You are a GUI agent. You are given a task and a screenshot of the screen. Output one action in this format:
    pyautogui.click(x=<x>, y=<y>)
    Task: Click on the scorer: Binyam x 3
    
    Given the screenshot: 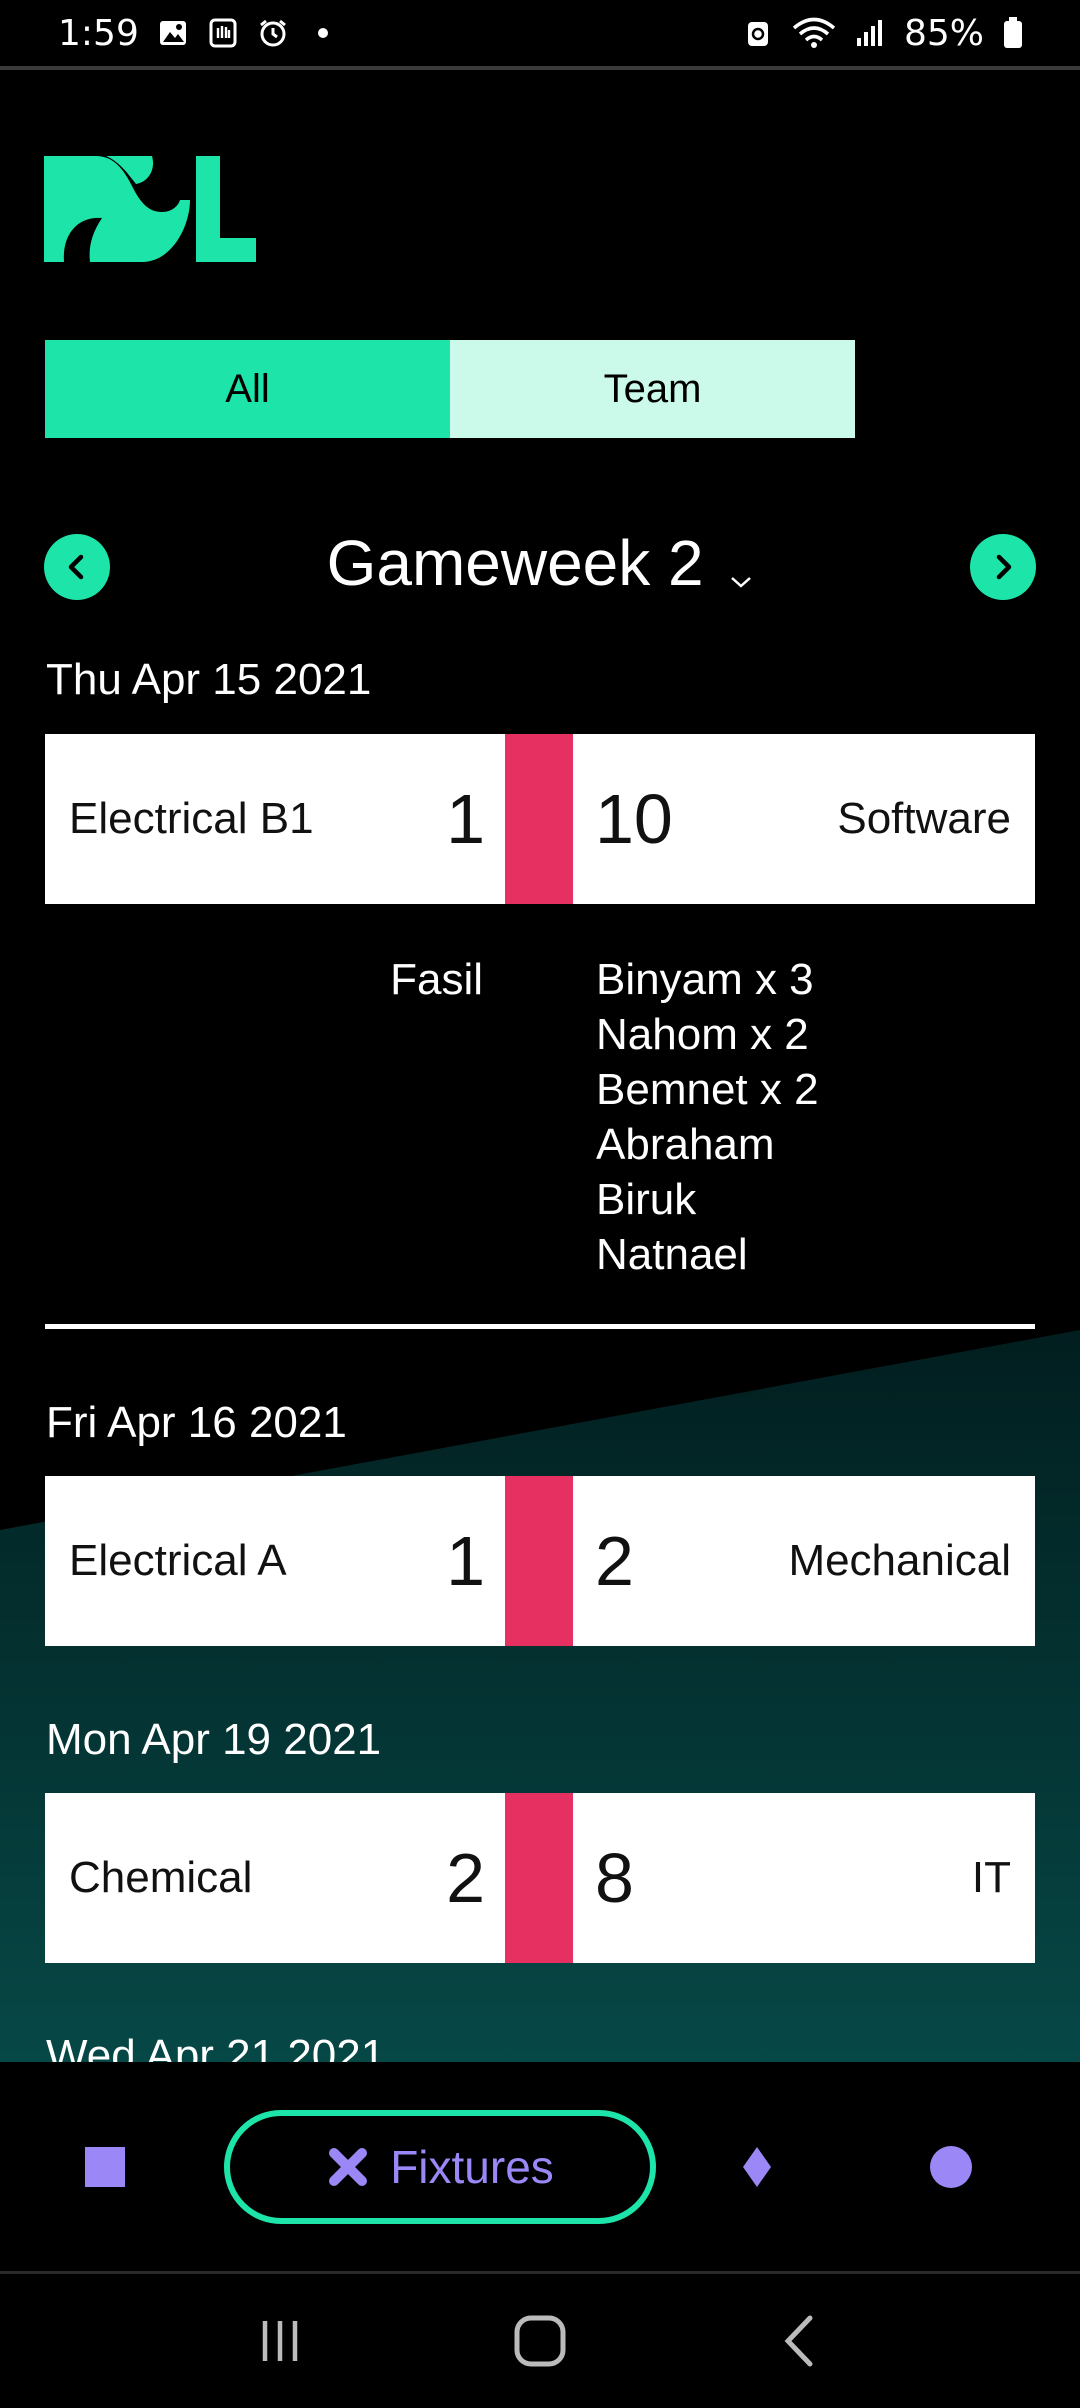 What is the action you would take?
    pyautogui.click(x=705, y=979)
    